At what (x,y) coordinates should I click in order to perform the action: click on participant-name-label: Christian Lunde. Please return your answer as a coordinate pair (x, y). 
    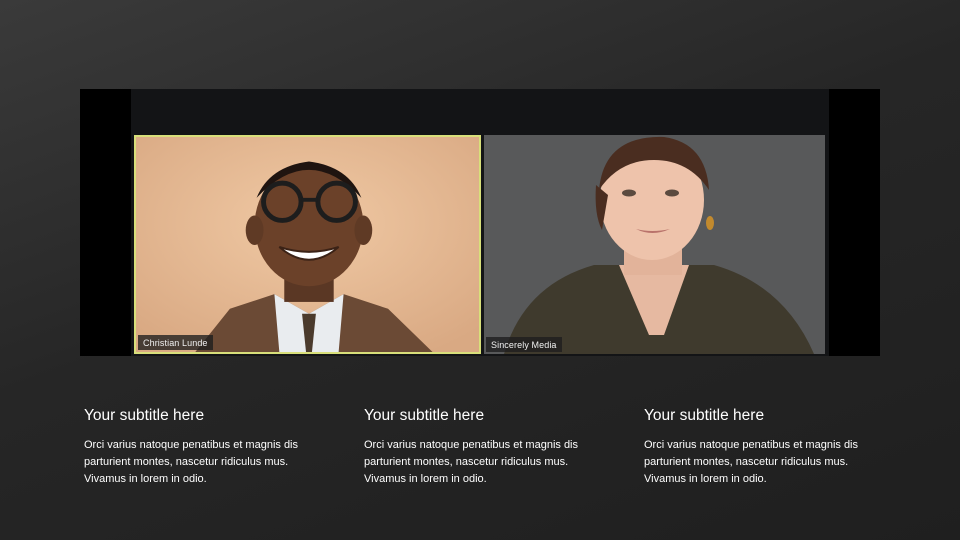
    Looking at the image, I should click on (175, 342).